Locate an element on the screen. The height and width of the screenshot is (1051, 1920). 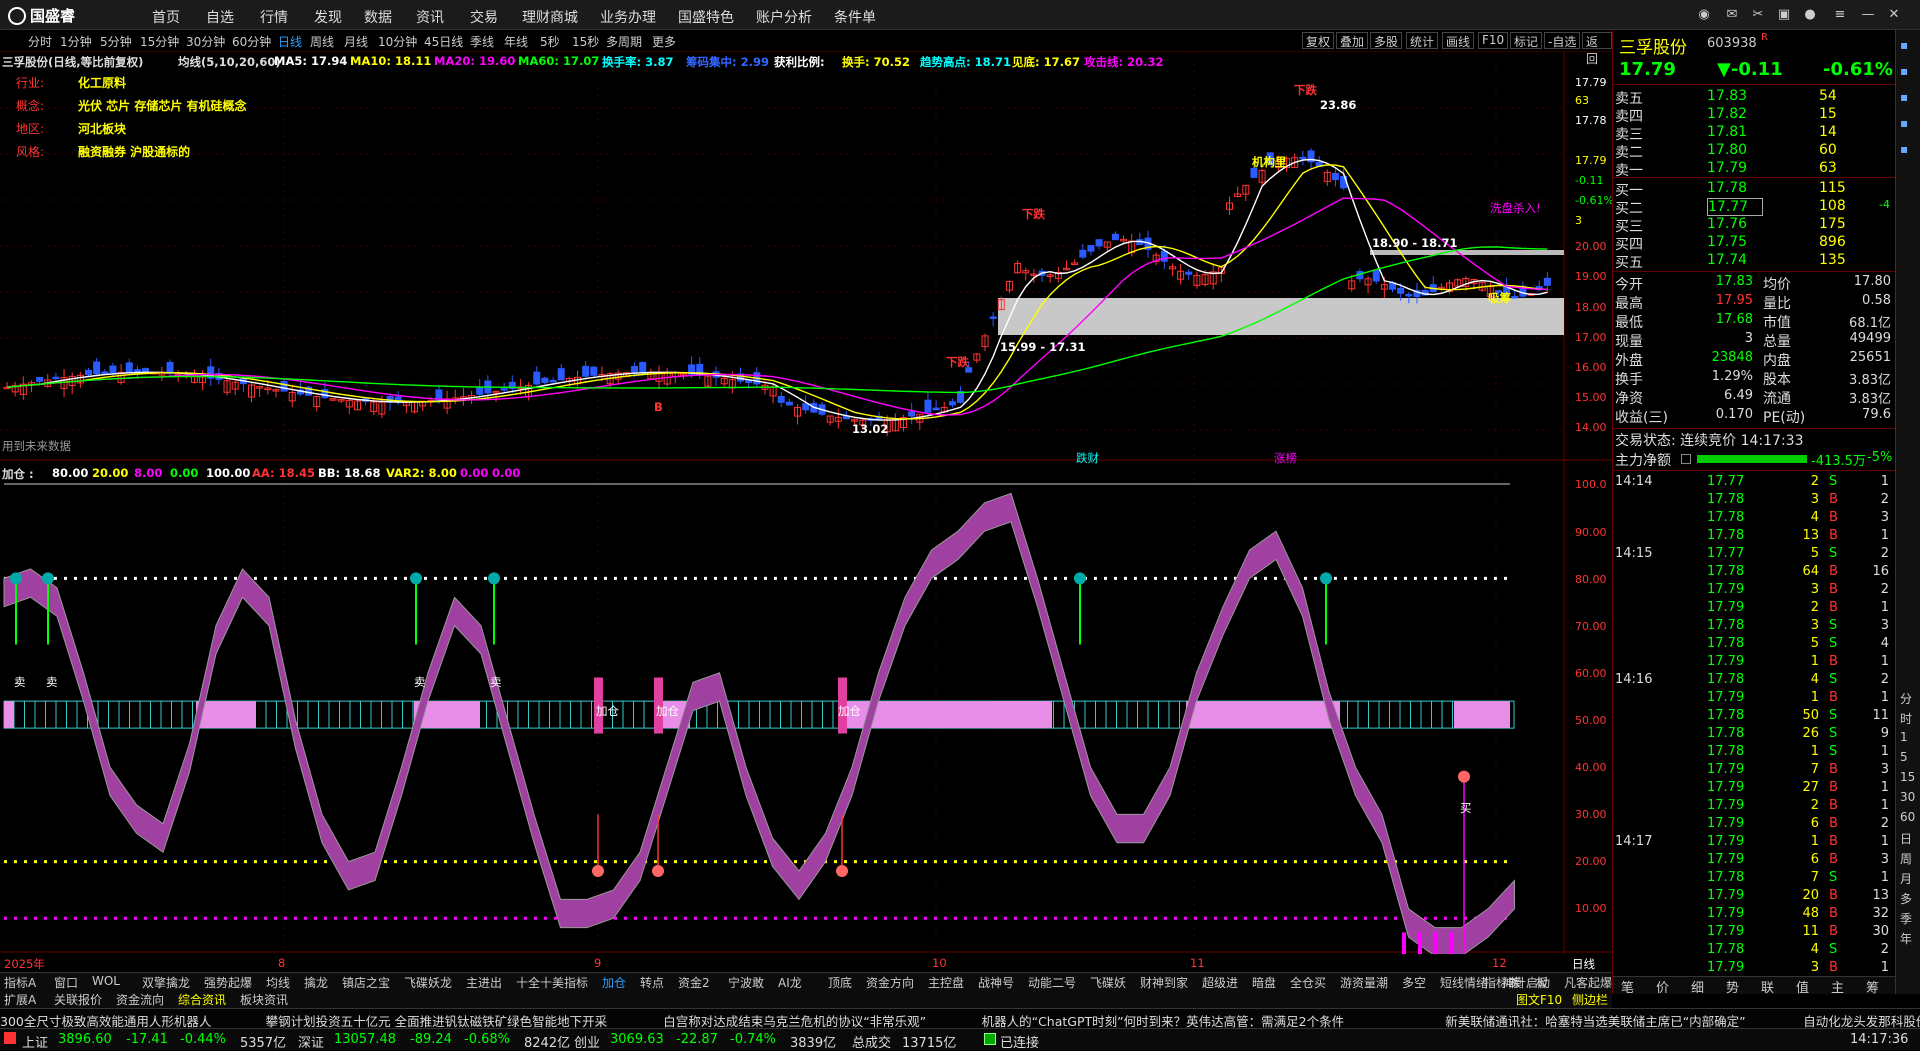
indicator-tab-26: 游资量潮 is located at coordinates (1364, 982).